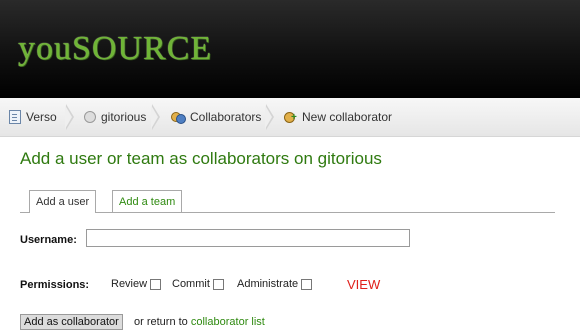 This screenshot has height=330, width=580. What do you see at coordinates (124, 117) in the screenshot?
I see `breadcrumb-label: gitorious` at bounding box center [124, 117].